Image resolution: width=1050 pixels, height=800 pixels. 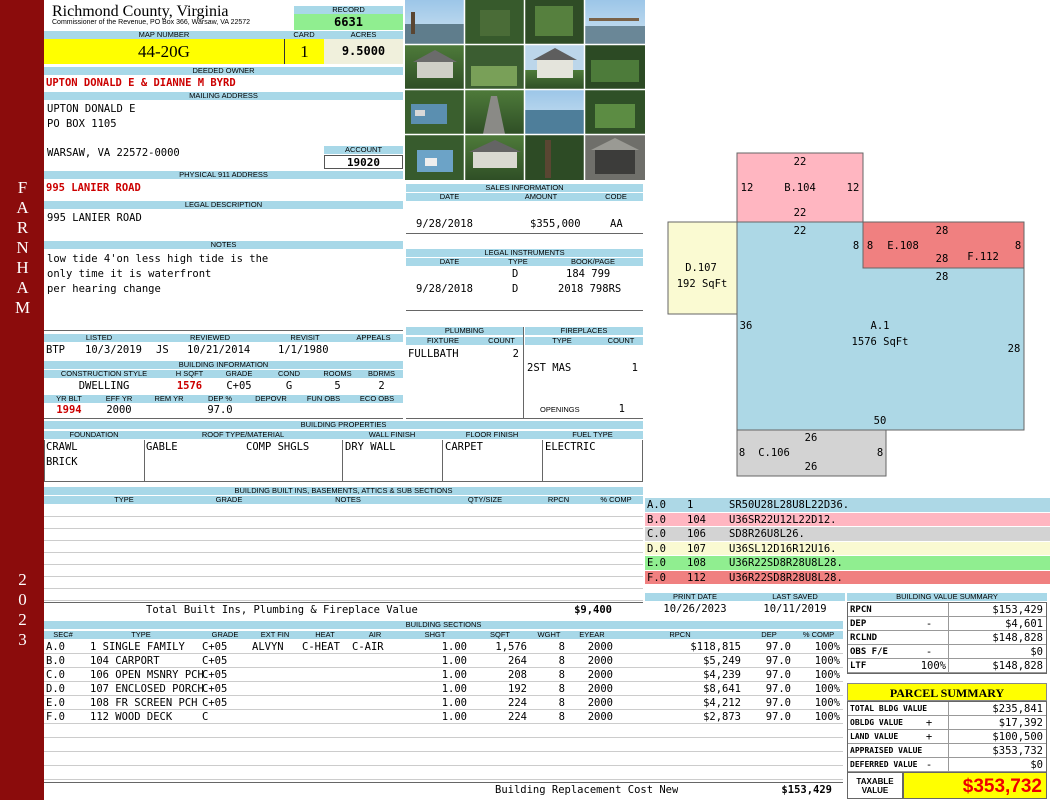 What do you see at coordinates (91, 109) in the screenshot?
I see `mailing-line-1: UPTON DONALD E` at bounding box center [91, 109].